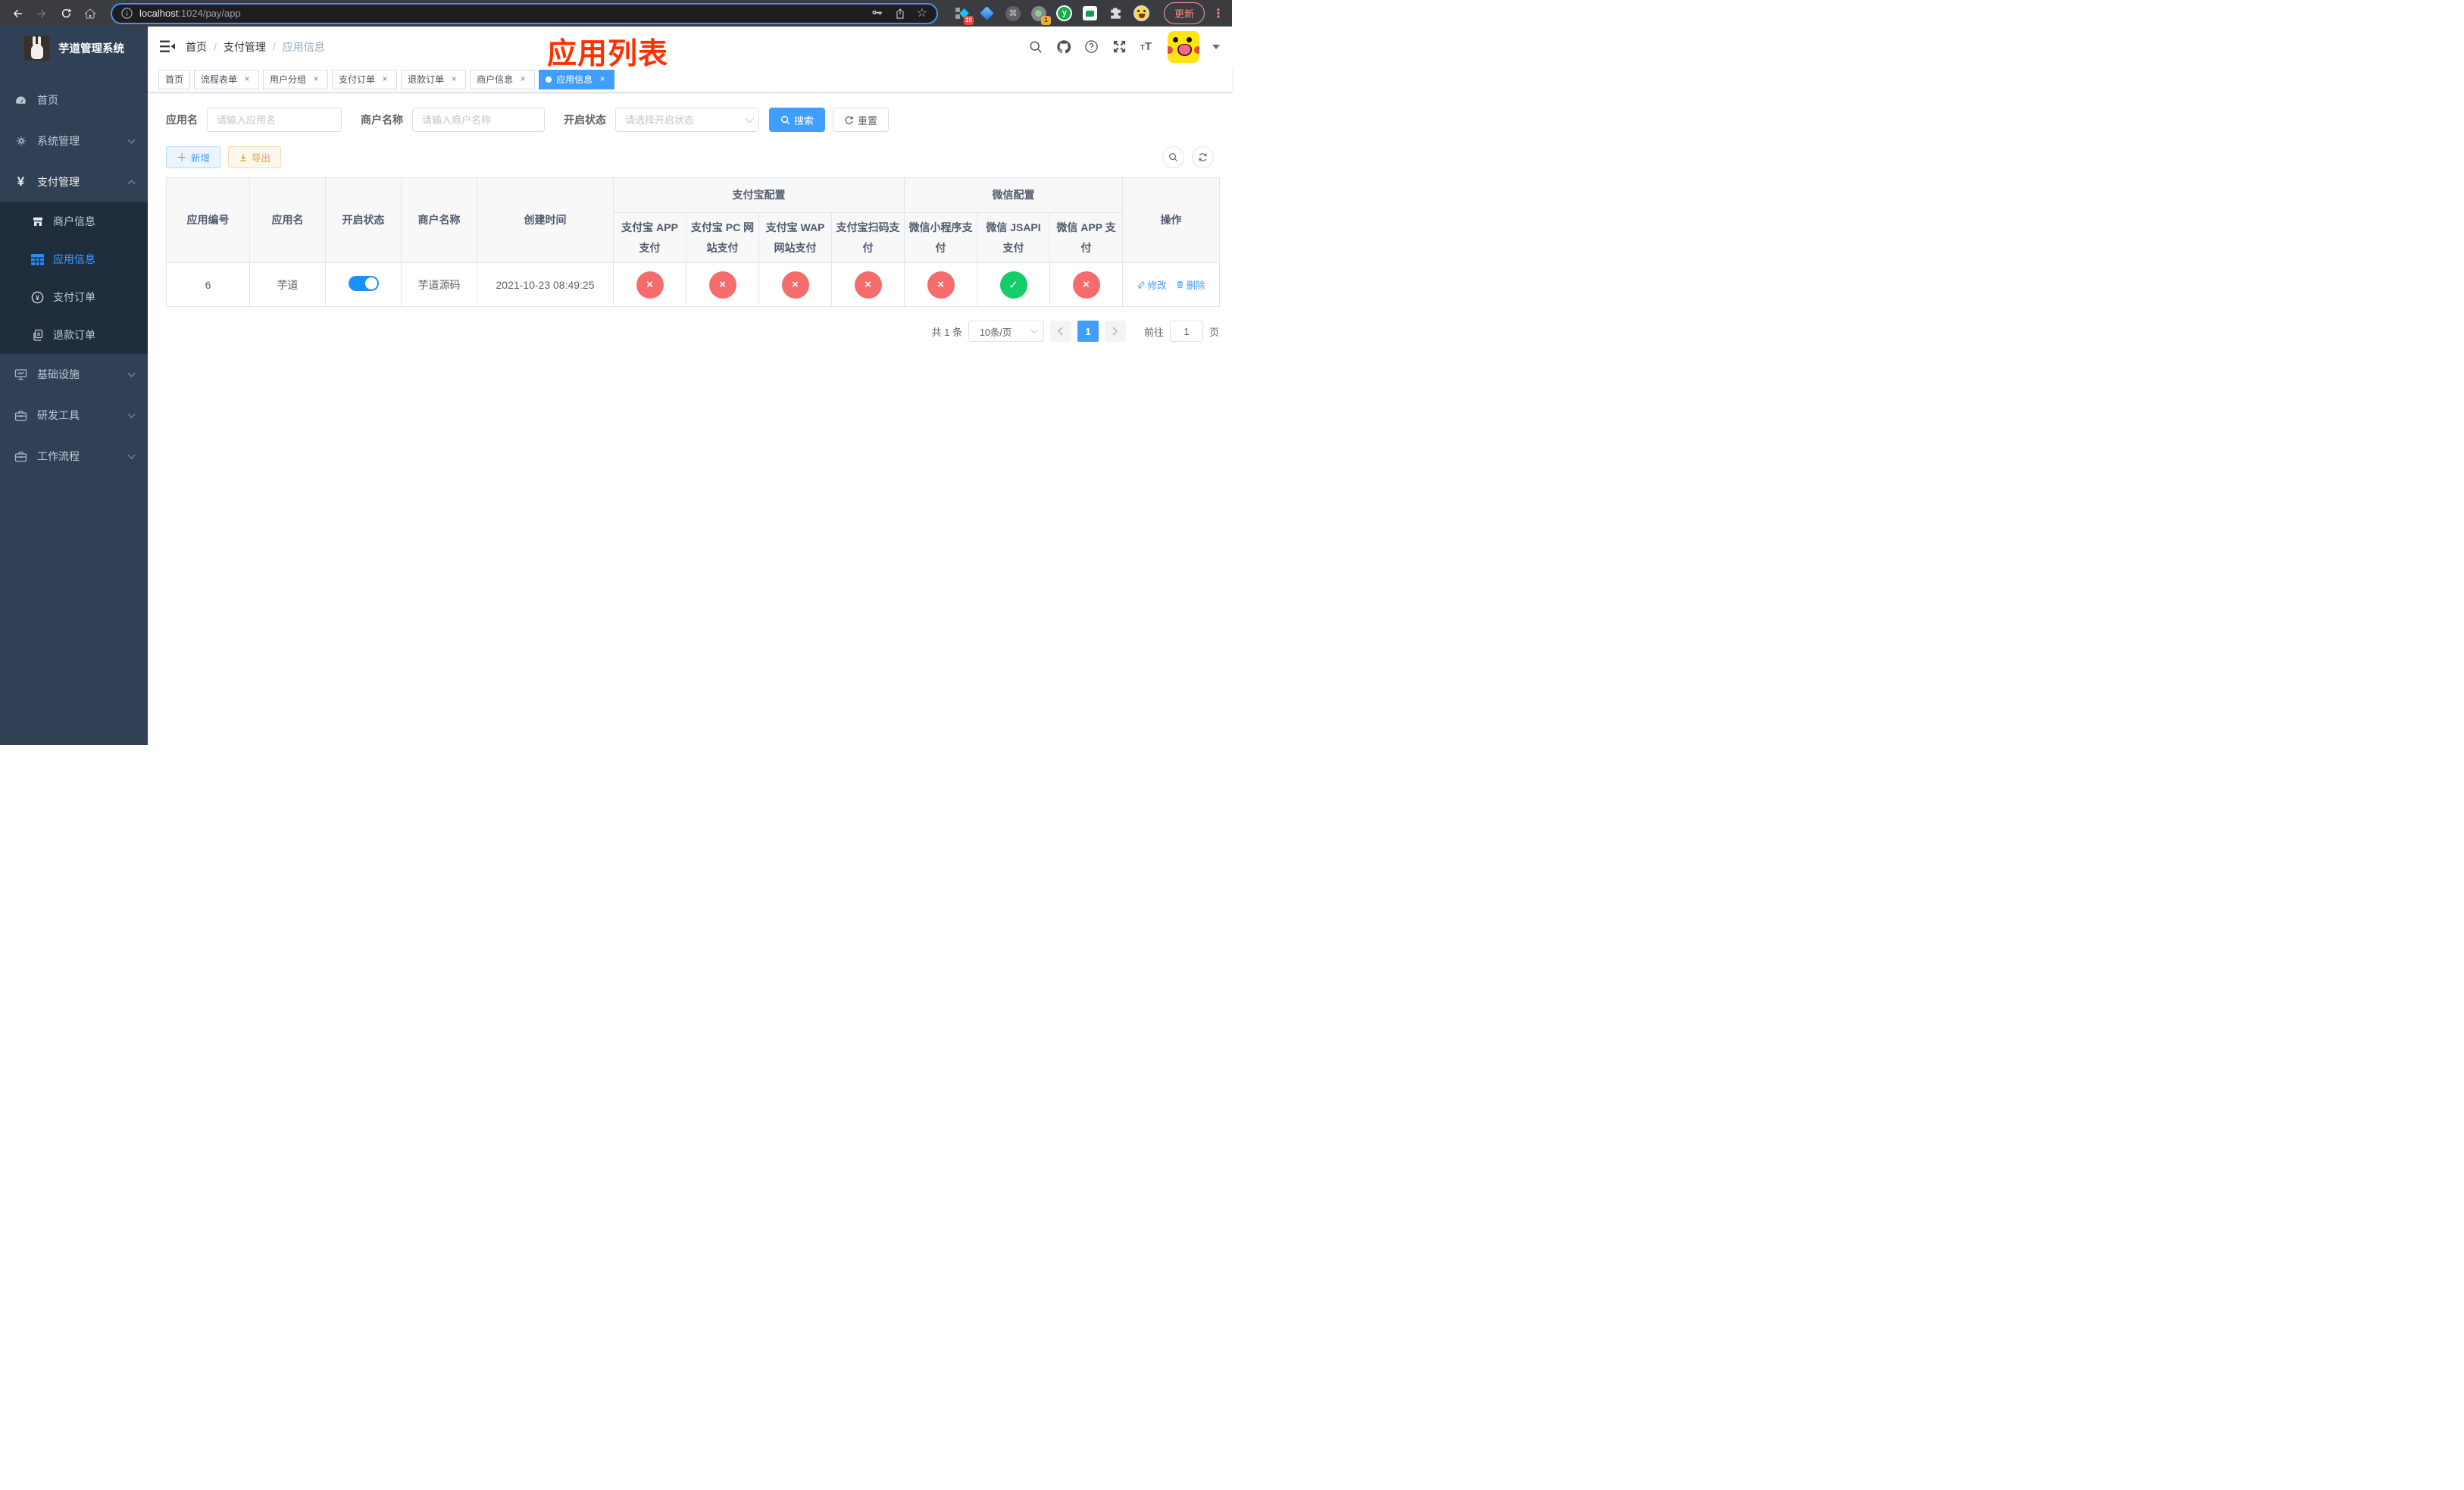  What do you see at coordinates (74, 101) in the screenshot?
I see `sidebar-item-home: 首页` at bounding box center [74, 101].